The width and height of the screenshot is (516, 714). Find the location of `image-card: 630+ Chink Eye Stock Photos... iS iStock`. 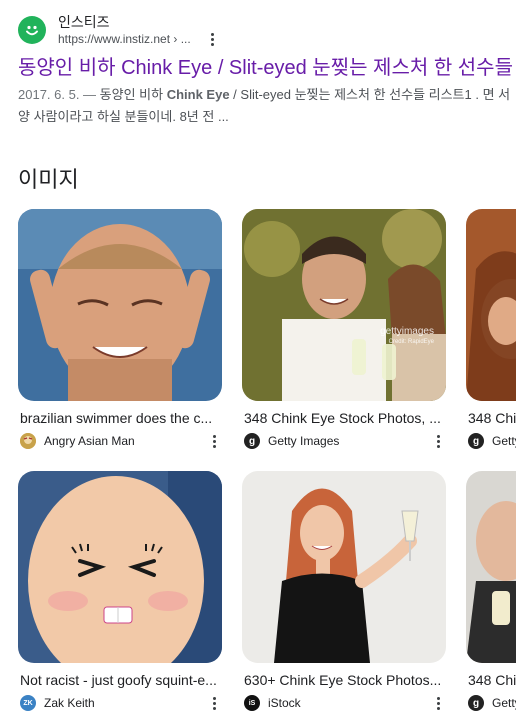

image-card: 630+ Chink Eye Stock Photos... iS iStock is located at coordinates (344, 591).